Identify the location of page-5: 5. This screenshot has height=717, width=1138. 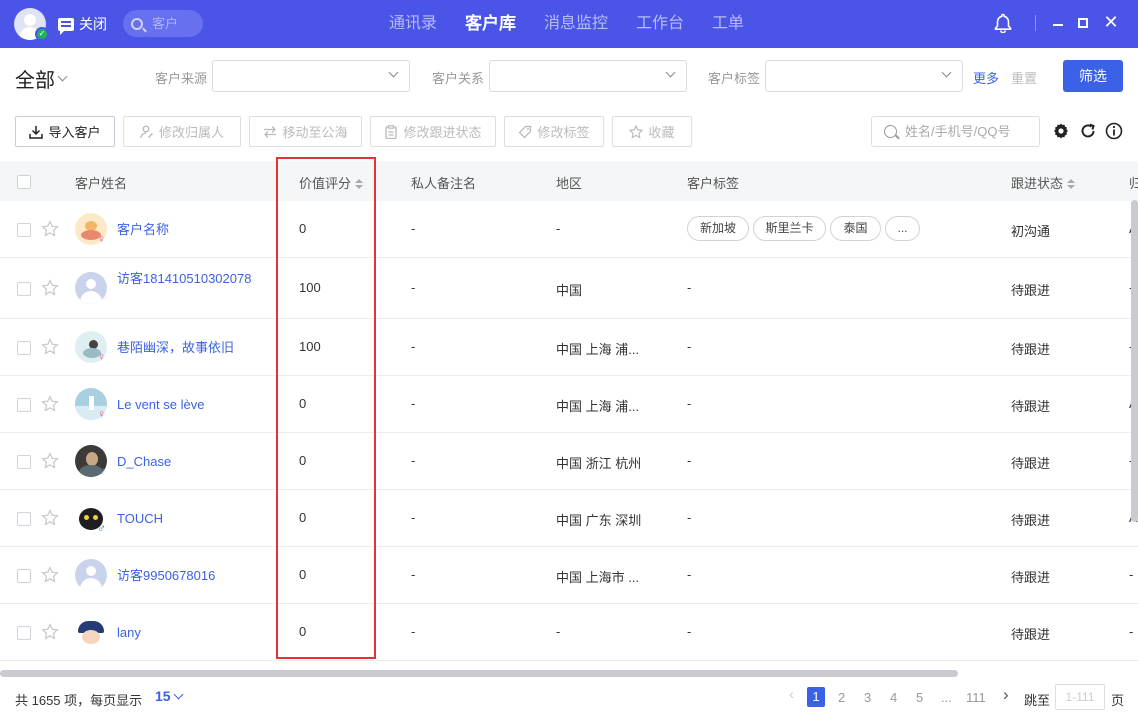
(919, 697).